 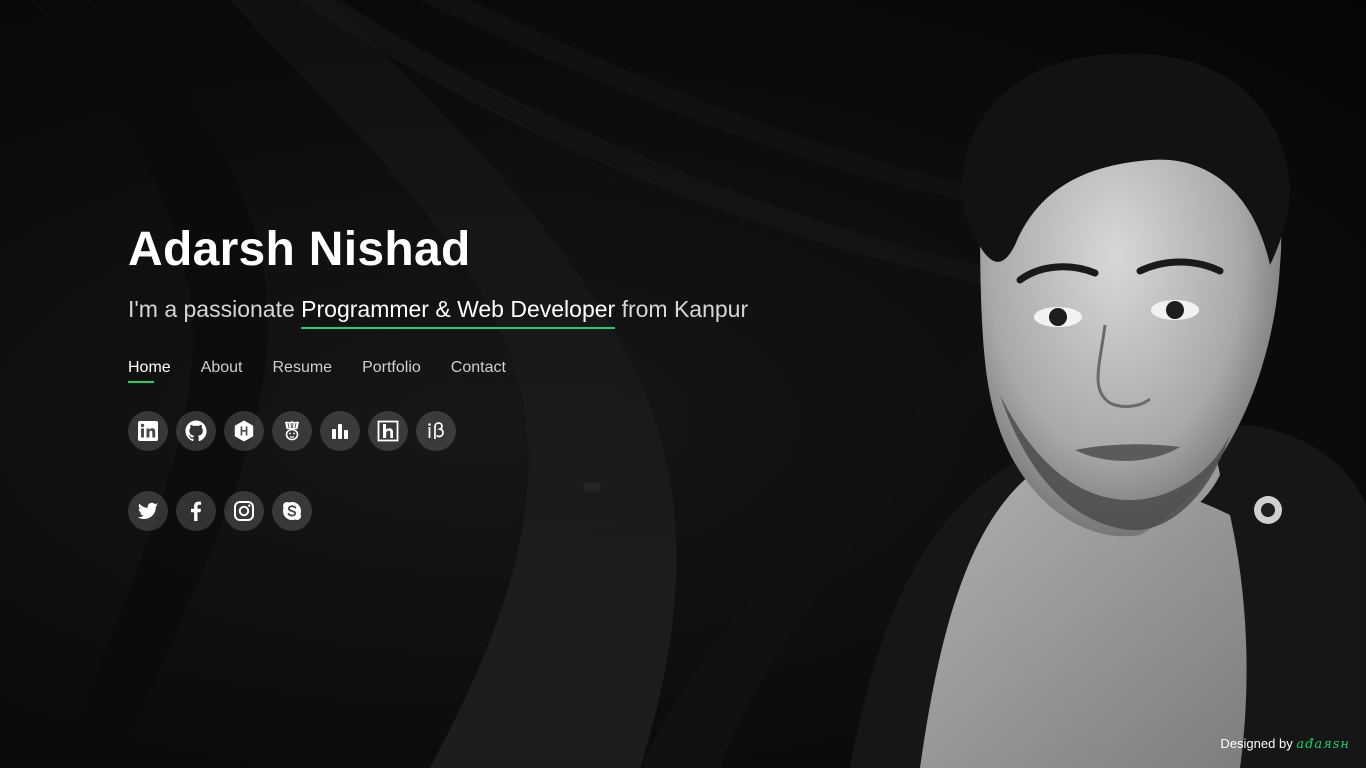 I want to click on skype-link, so click(x=292, y=511).